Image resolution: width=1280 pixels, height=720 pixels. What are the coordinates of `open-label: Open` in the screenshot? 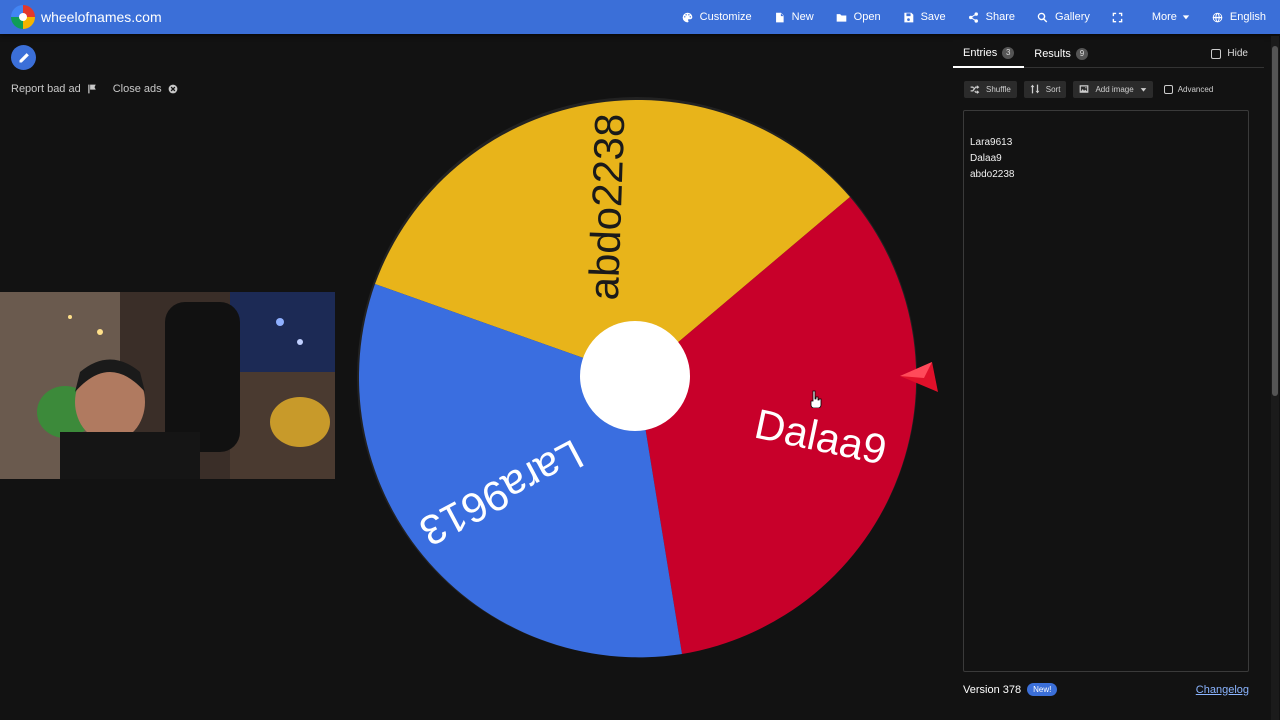 It's located at (867, 17).